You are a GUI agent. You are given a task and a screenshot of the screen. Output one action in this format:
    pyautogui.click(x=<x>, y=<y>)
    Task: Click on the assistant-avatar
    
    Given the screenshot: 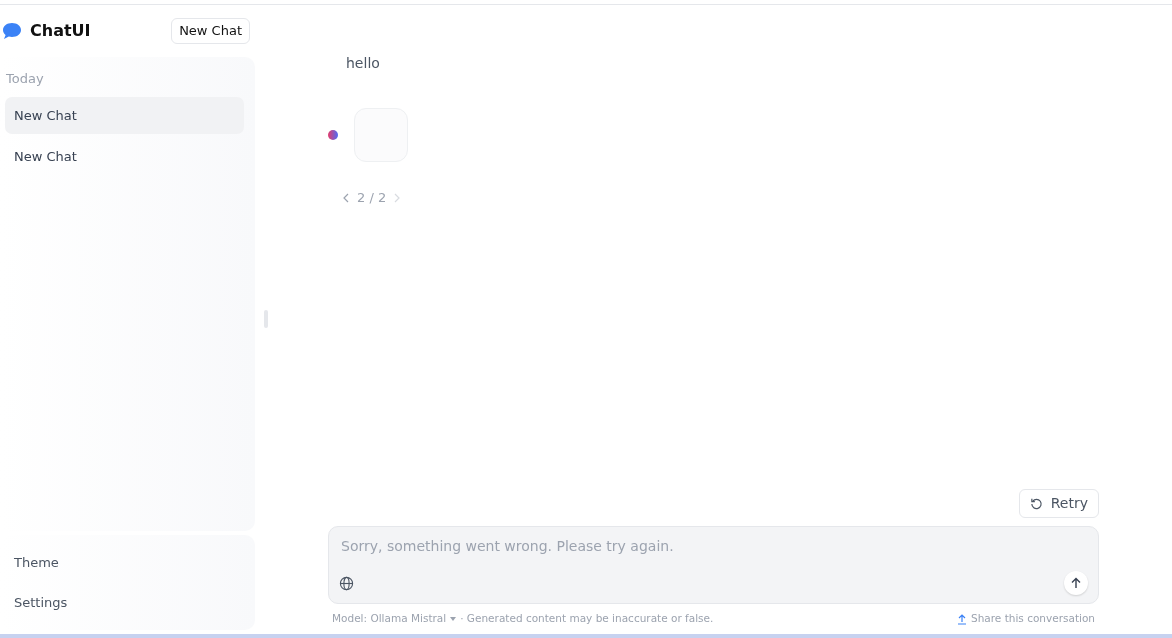 What is the action you would take?
    pyautogui.click(x=333, y=135)
    